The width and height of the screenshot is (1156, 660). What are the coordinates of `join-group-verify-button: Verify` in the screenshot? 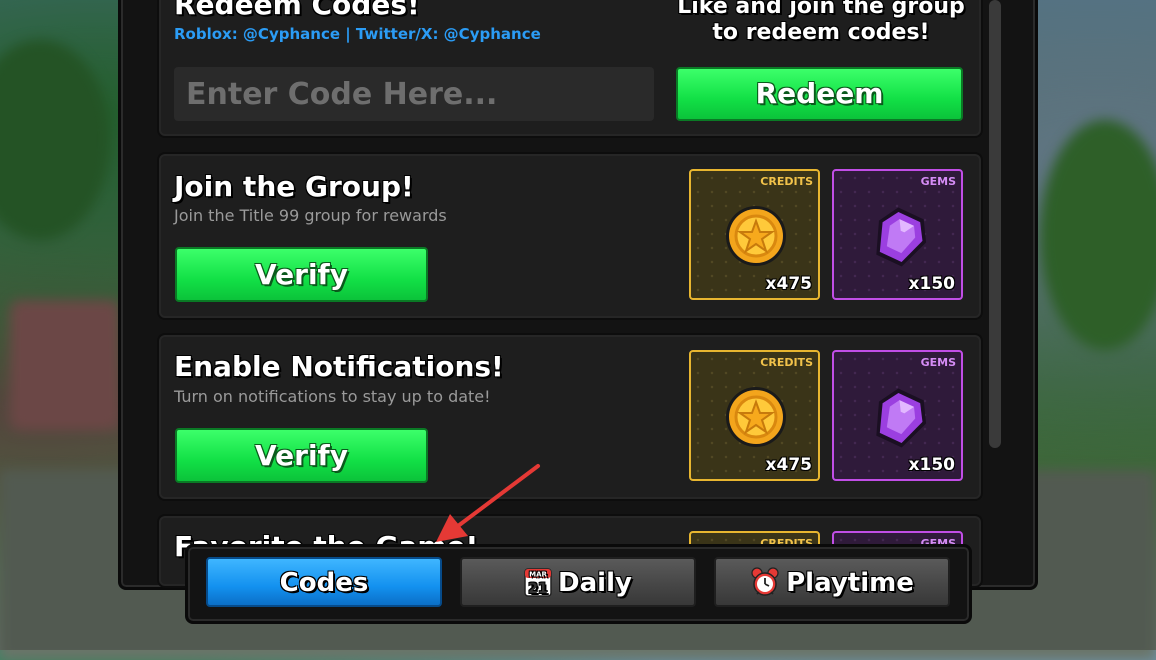 It's located at (301, 274).